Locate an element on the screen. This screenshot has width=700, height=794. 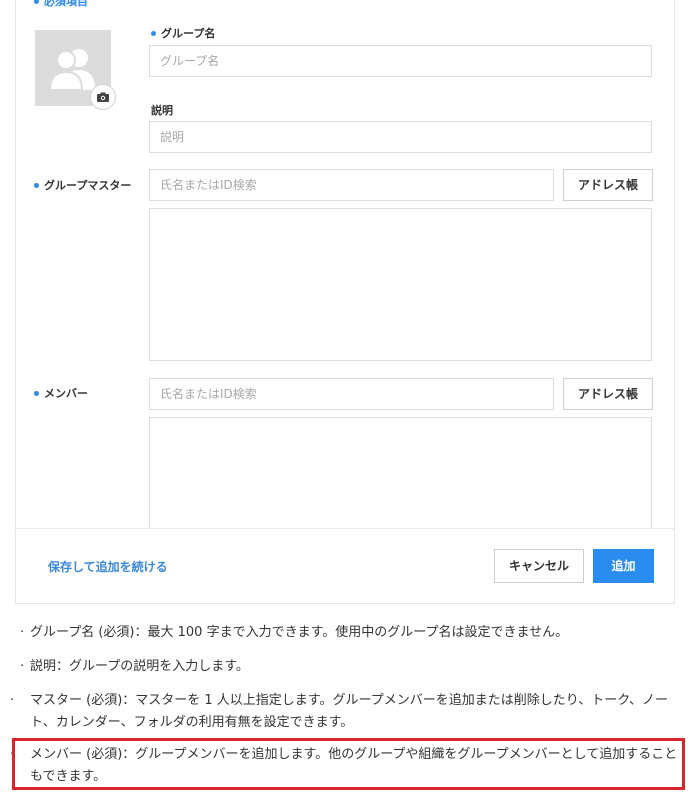
save-continue-link: 保存して追加を続ける is located at coordinates (108, 567).